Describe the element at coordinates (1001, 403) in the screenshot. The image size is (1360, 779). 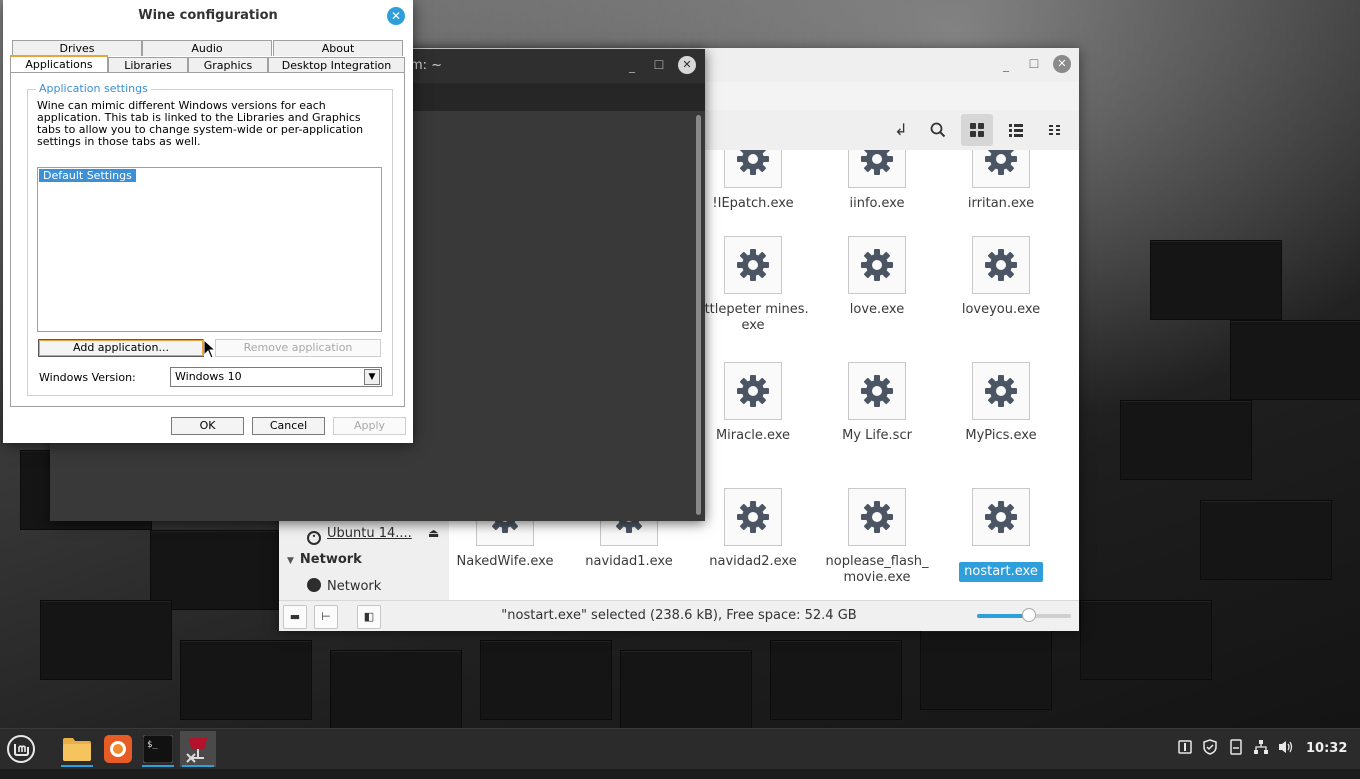
I see `file-item: MyPics.exe` at that location.